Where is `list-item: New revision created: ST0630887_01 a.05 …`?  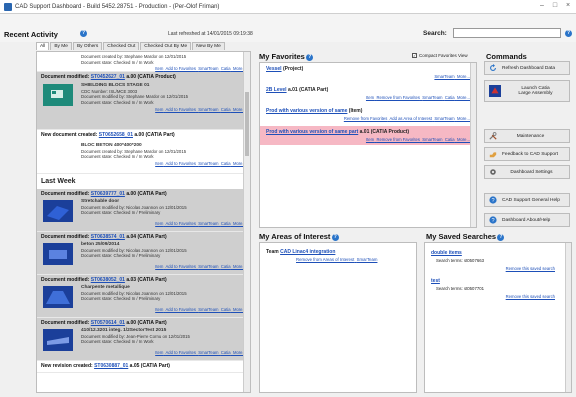 list-item: New revision created: ST0630887_01 a.05 … is located at coordinates (143, 367).